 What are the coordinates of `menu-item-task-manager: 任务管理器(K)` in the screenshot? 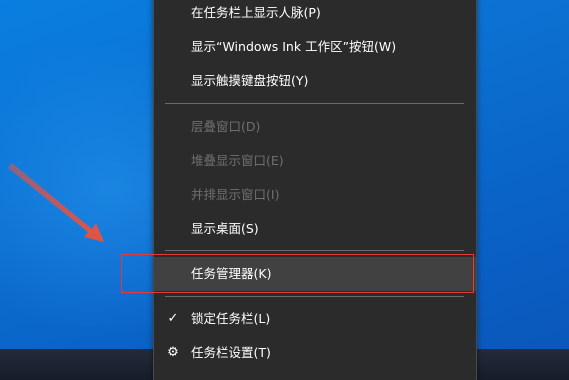 It's located at (315, 274).